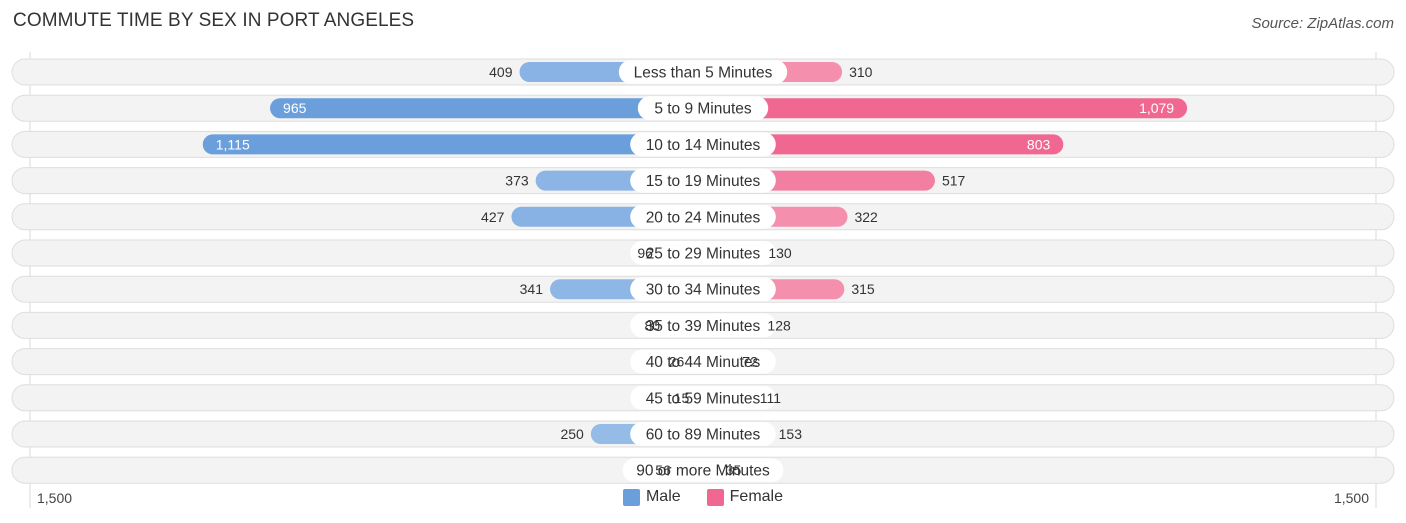 Image resolution: width=1406 pixels, height=523 pixels. What do you see at coordinates (756, 496) in the screenshot?
I see `legend-label-female: Female` at bounding box center [756, 496].